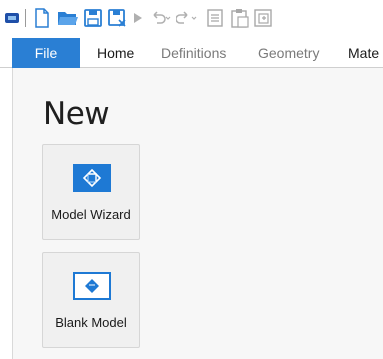  Describe the element at coordinates (12, 18) in the screenshot. I see `app-icon` at that location.